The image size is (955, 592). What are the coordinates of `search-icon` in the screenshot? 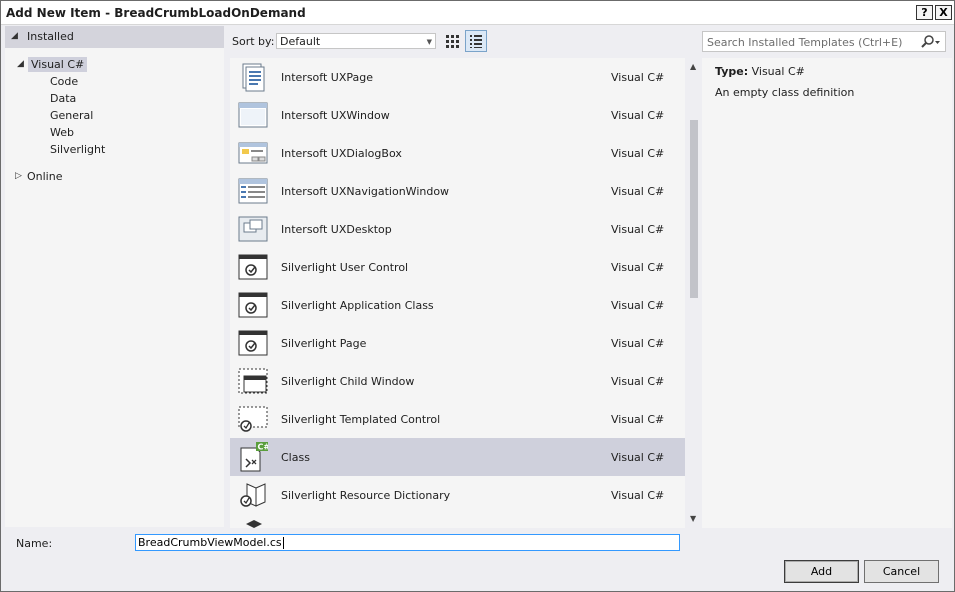 It's located at (930, 42).